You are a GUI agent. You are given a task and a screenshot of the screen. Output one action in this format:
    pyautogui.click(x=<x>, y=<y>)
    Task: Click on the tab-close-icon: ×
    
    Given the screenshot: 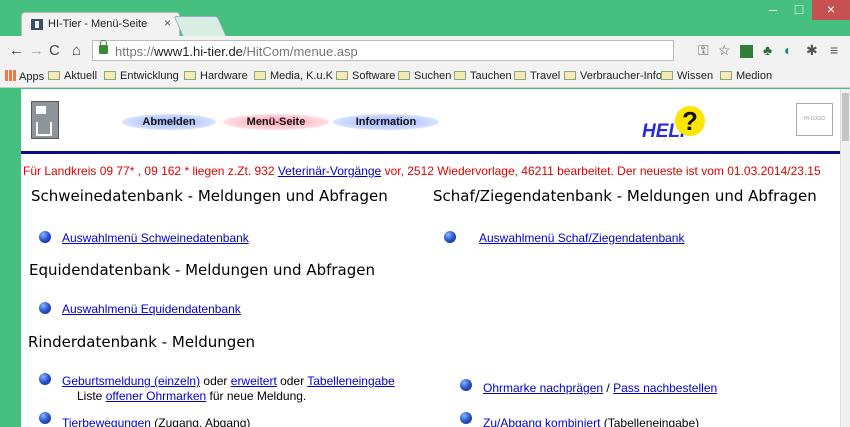 What is the action you would take?
    pyautogui.click(x=167, y=23)
    